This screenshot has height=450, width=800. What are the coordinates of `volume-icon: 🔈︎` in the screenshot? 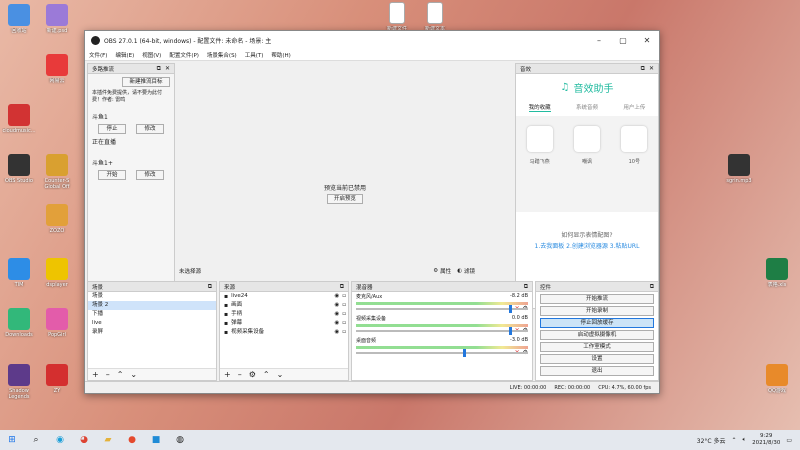 It's located at (745, 440).